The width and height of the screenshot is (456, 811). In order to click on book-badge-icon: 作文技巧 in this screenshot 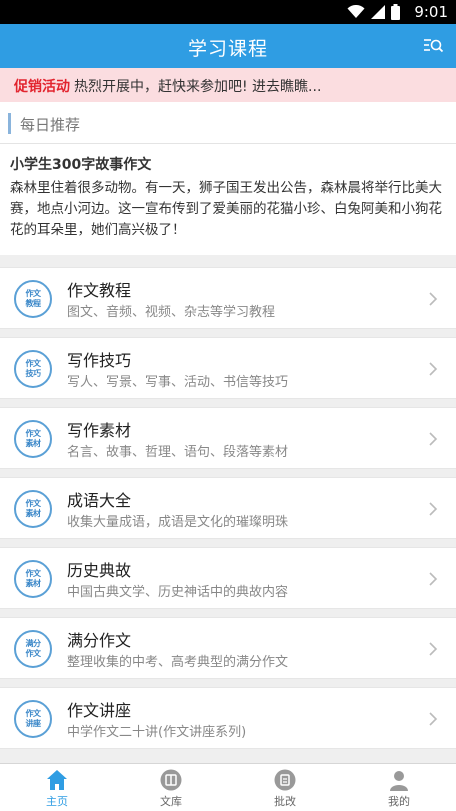, I will do `click(33, 369)`.